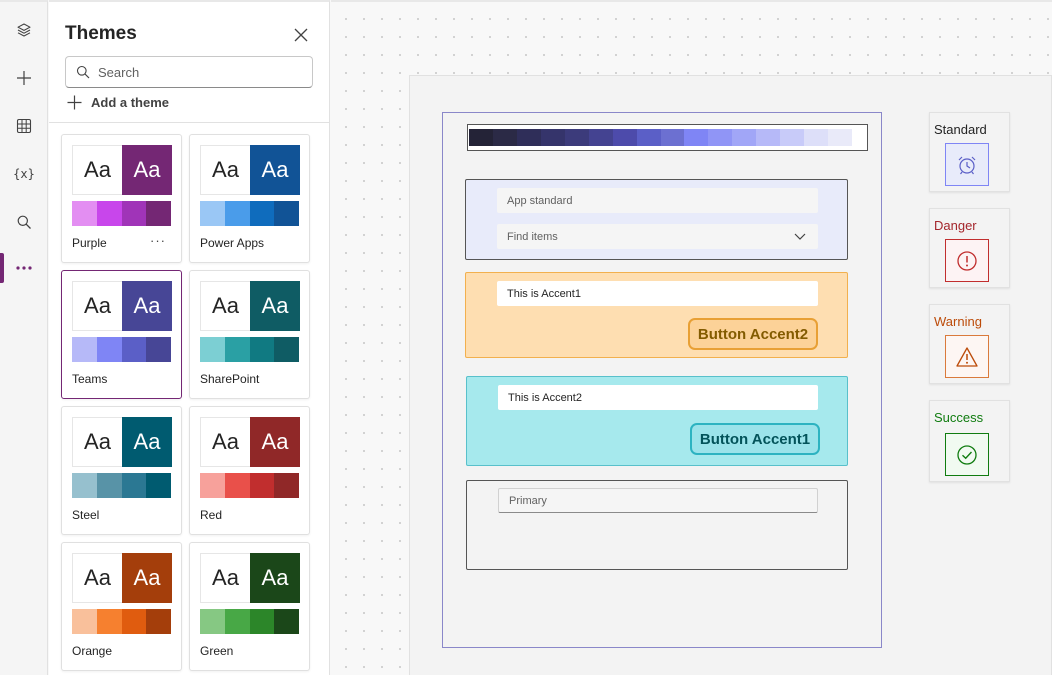  What do you see at coordinates (657, 200) in the screenshot?
I see `app-standard-input: App standard` at bounding box center [657, 200].